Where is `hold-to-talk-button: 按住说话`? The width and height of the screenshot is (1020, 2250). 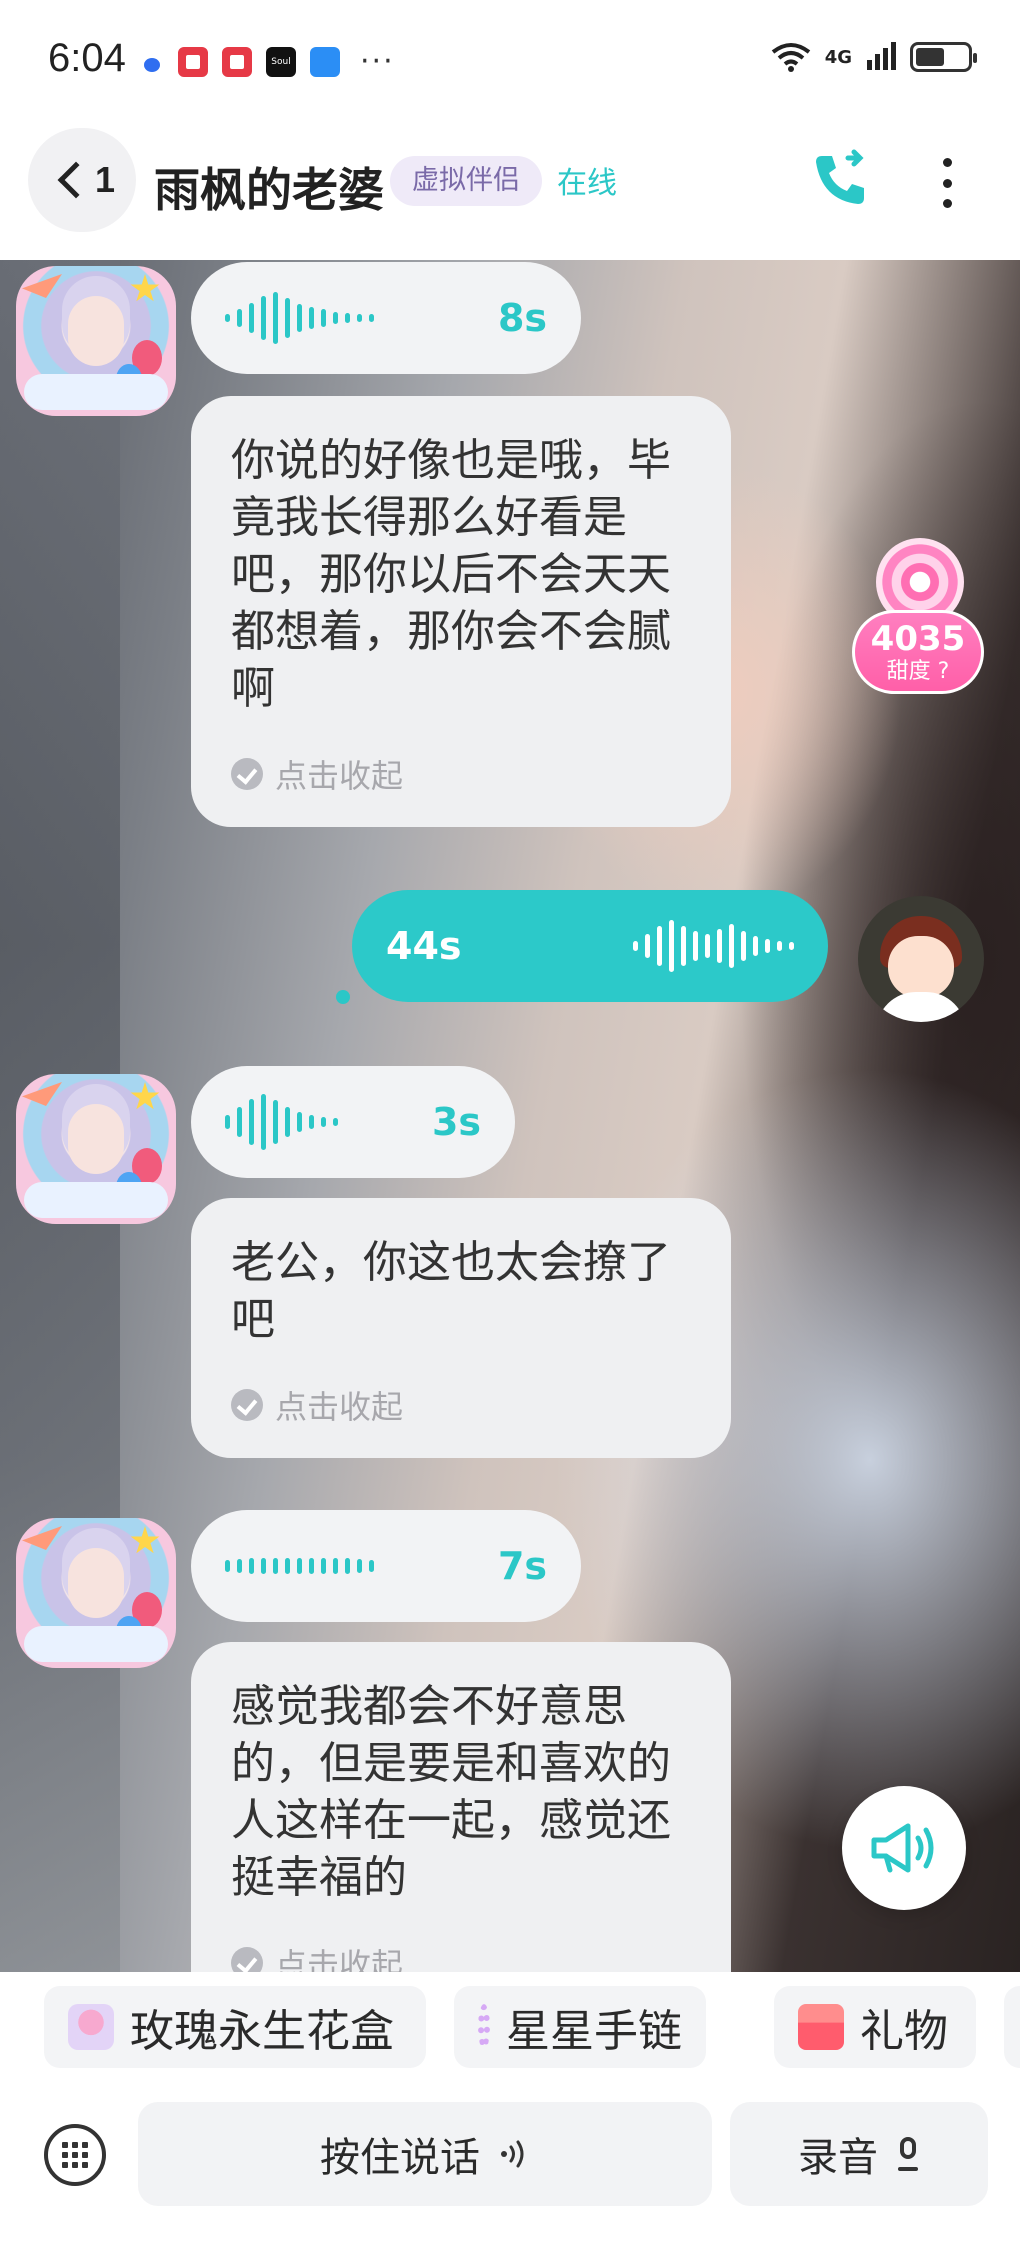
hold-to-talk-button: 按住说话 is located at coordinates (425, 2154).